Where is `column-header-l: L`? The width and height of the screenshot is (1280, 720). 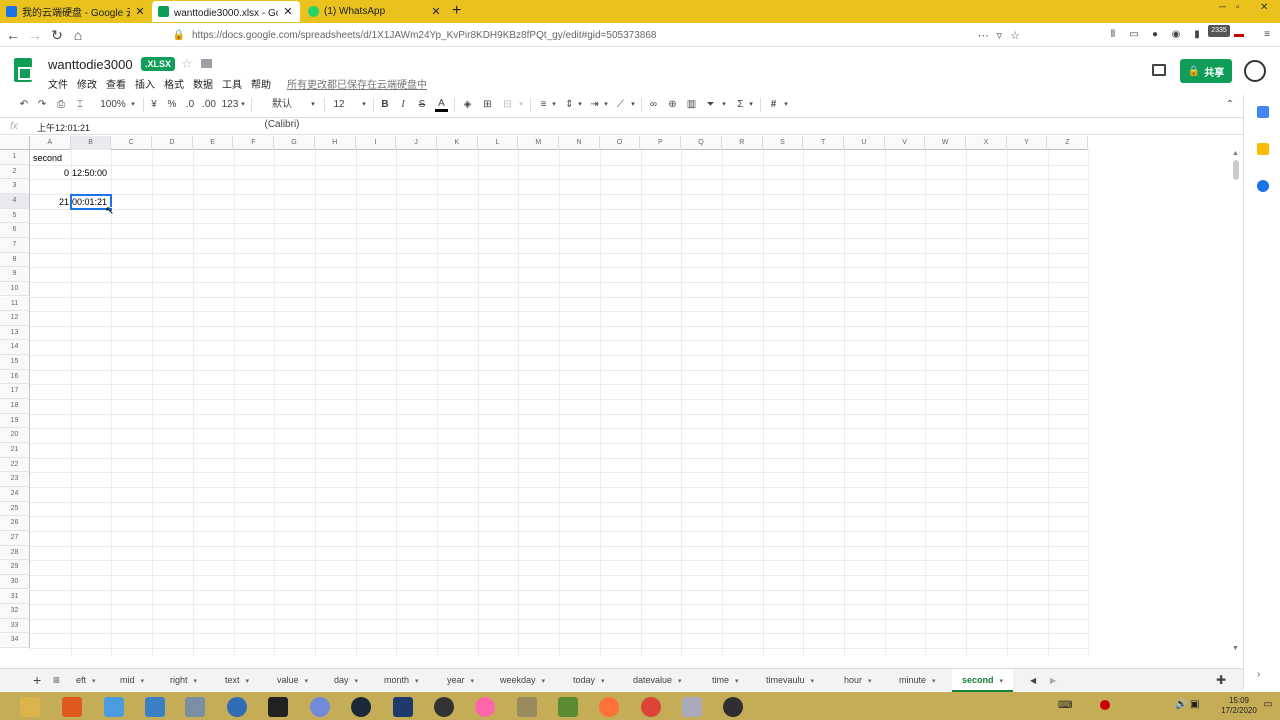
column-header-l: L is located at coordinates (498, 143).